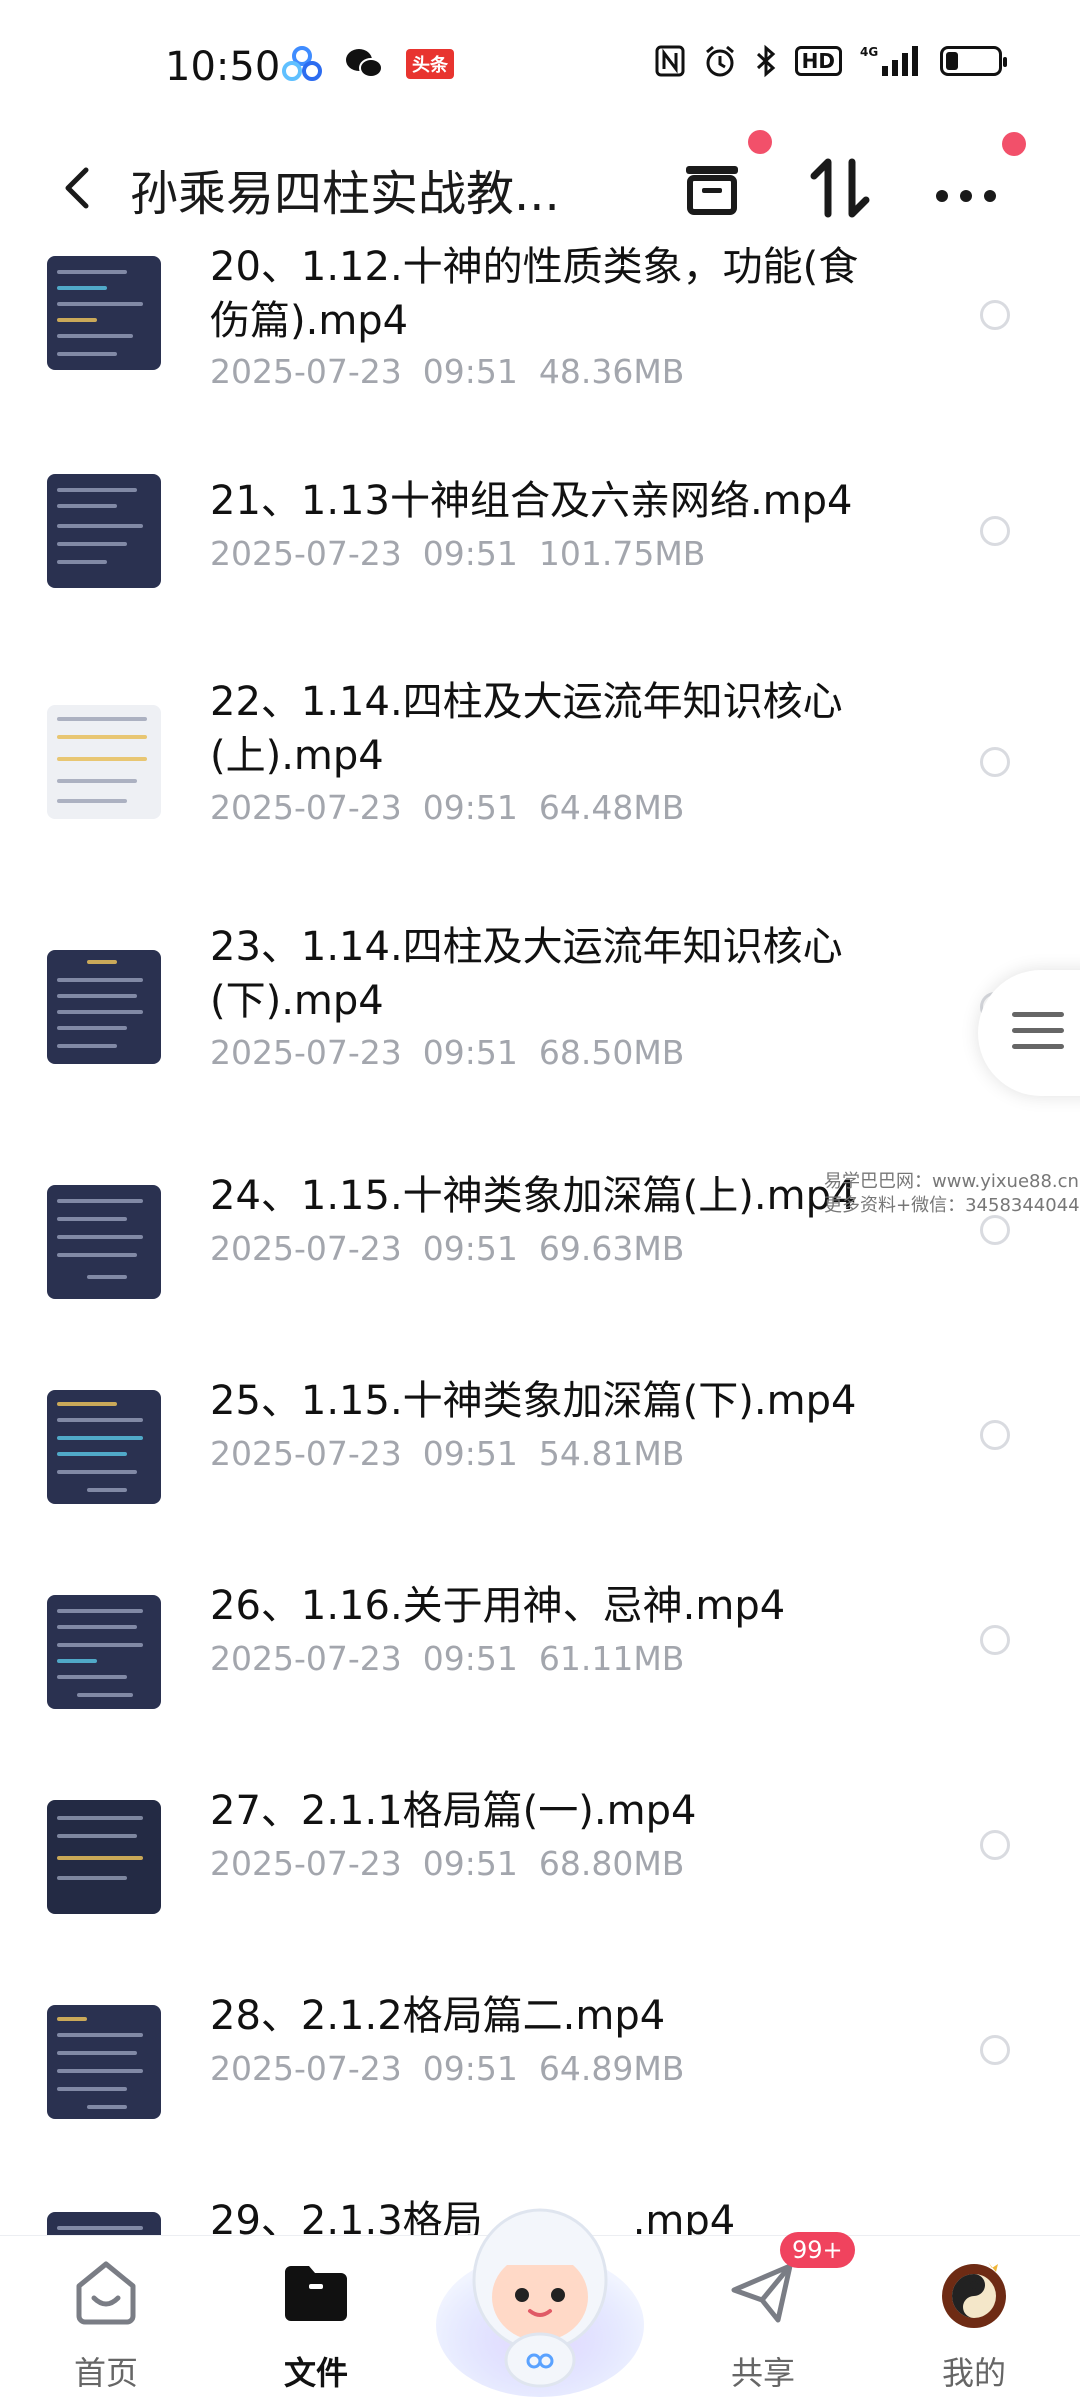 This screenshot has width=1080, height=2401. I want to click on file-meta: 2025-07-23 09:51 101.75MB, so click(458, 553).